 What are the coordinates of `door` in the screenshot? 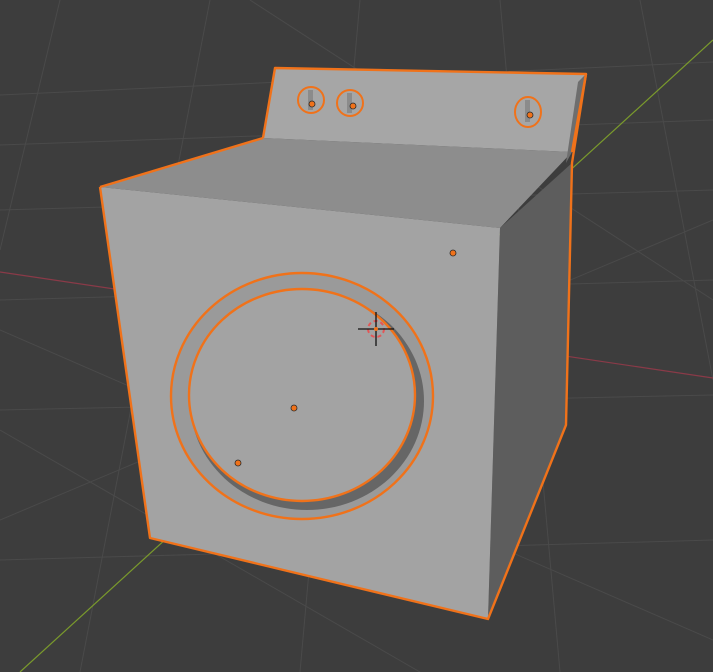 It's located at (302, 396).